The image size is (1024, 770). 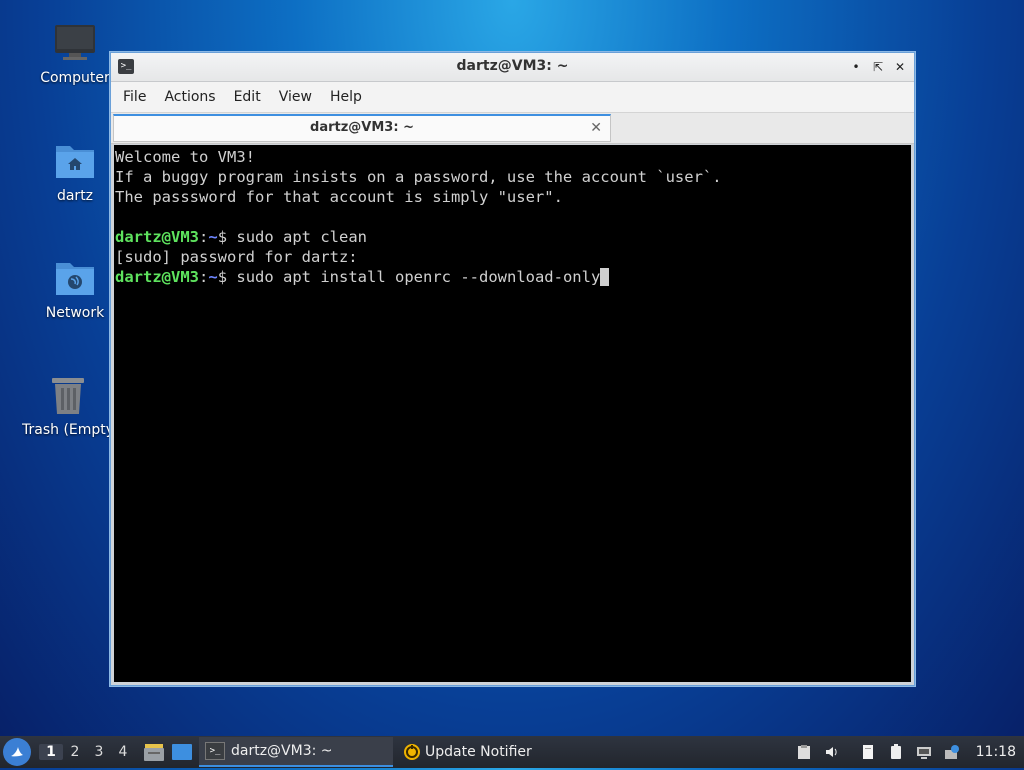 I want to click on text-cursor, so click(x=605, y=277).